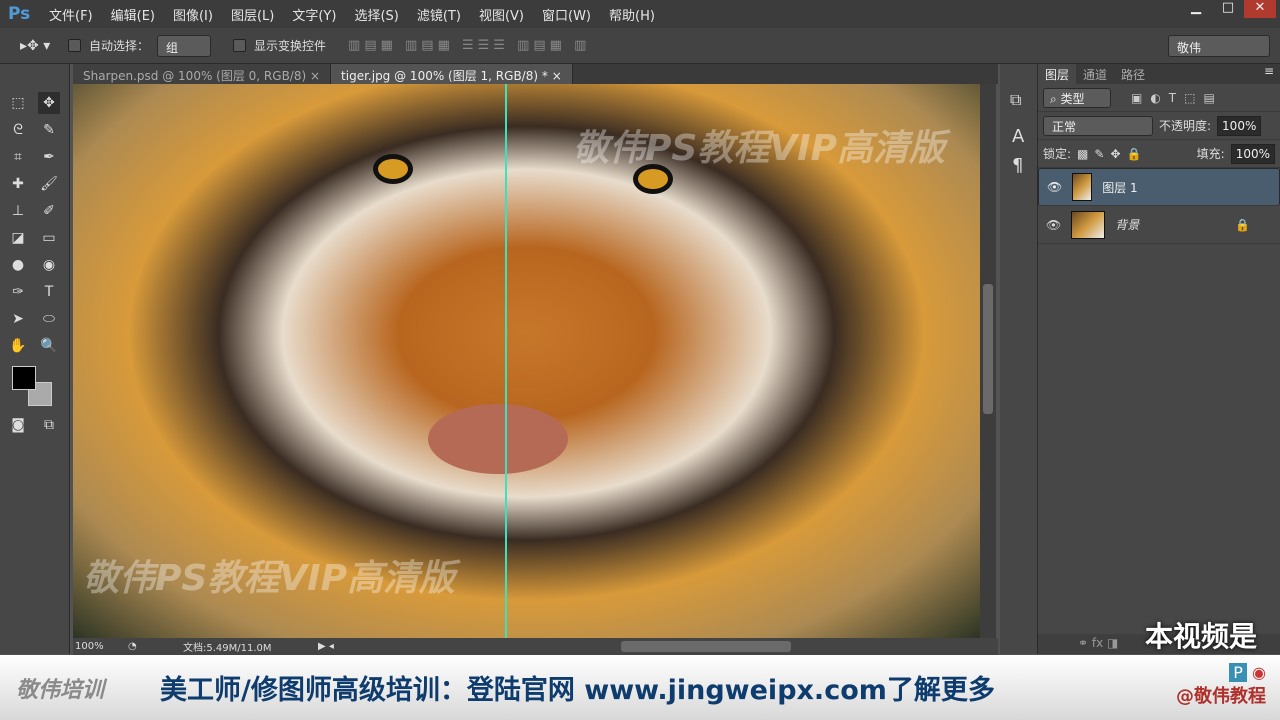 Image resolution: width=1280 pixels, height=720 pixels. I want to click on path-select-icon: ➤, so click(18, 319).